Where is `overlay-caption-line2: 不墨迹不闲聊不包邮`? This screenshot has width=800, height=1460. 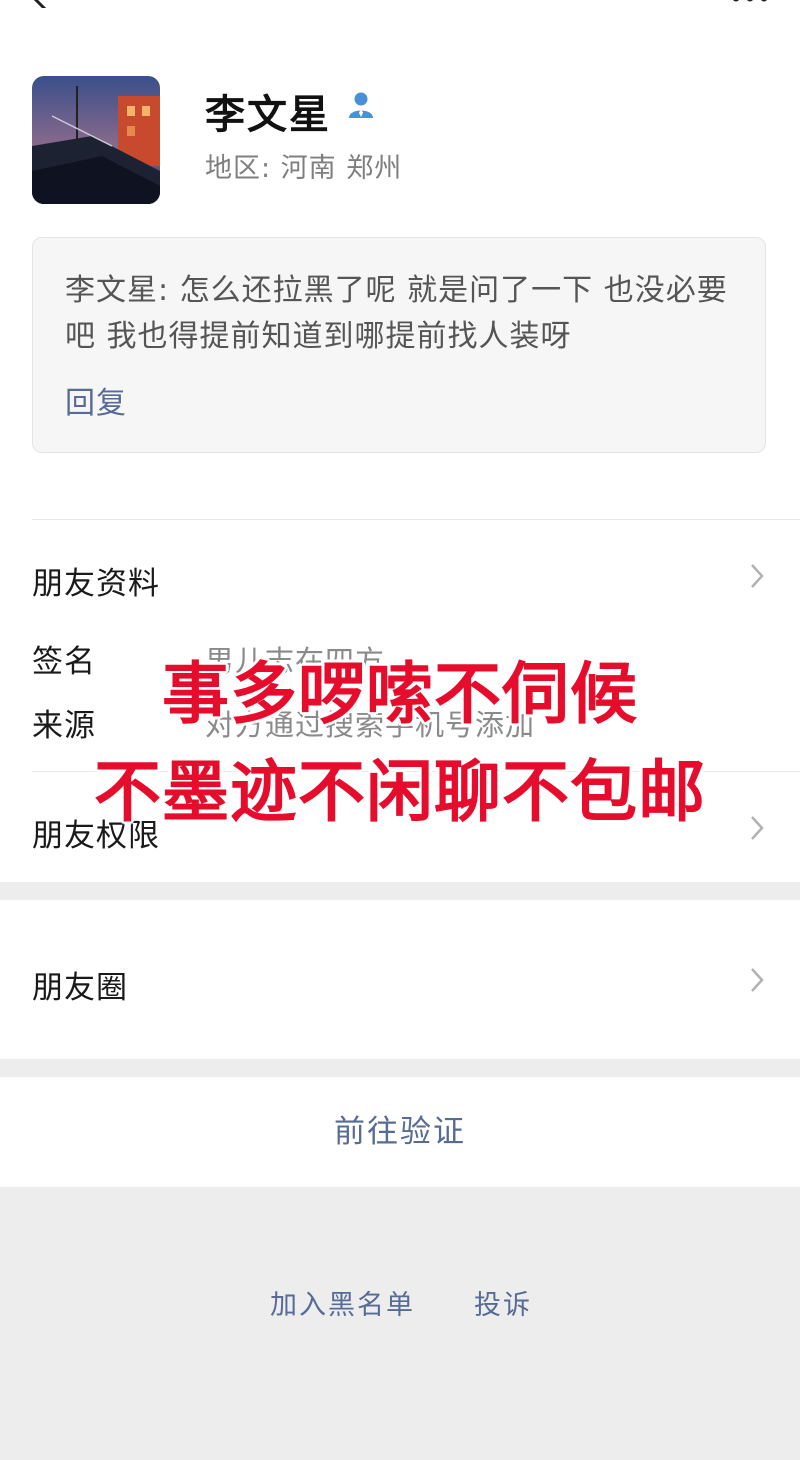
overlay-caption-line2: 不墨迹不闲聊不包邮 is located at coordinates (400, 792).